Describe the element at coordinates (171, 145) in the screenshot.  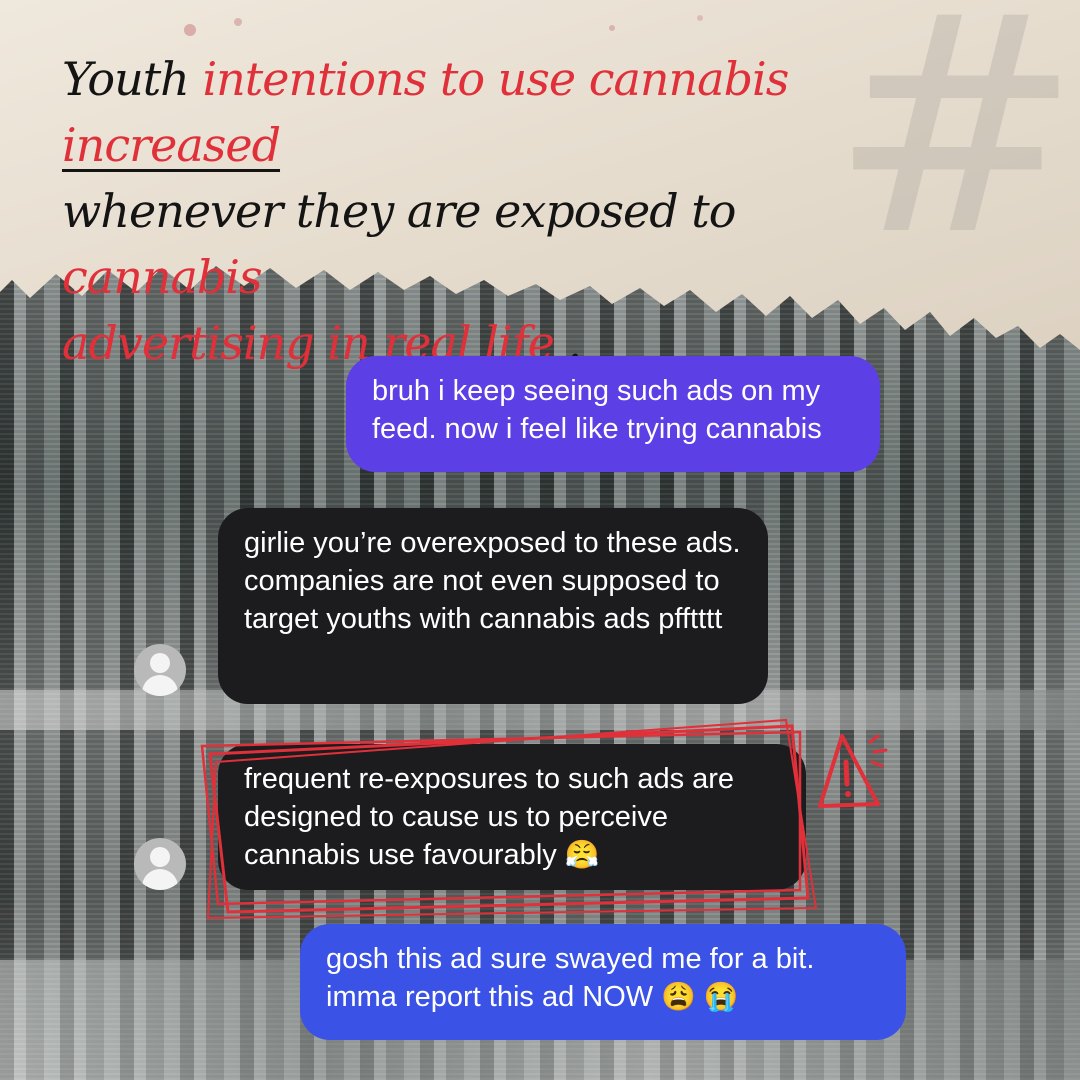
I see `headline-highlight-underlined: increased` at that location.